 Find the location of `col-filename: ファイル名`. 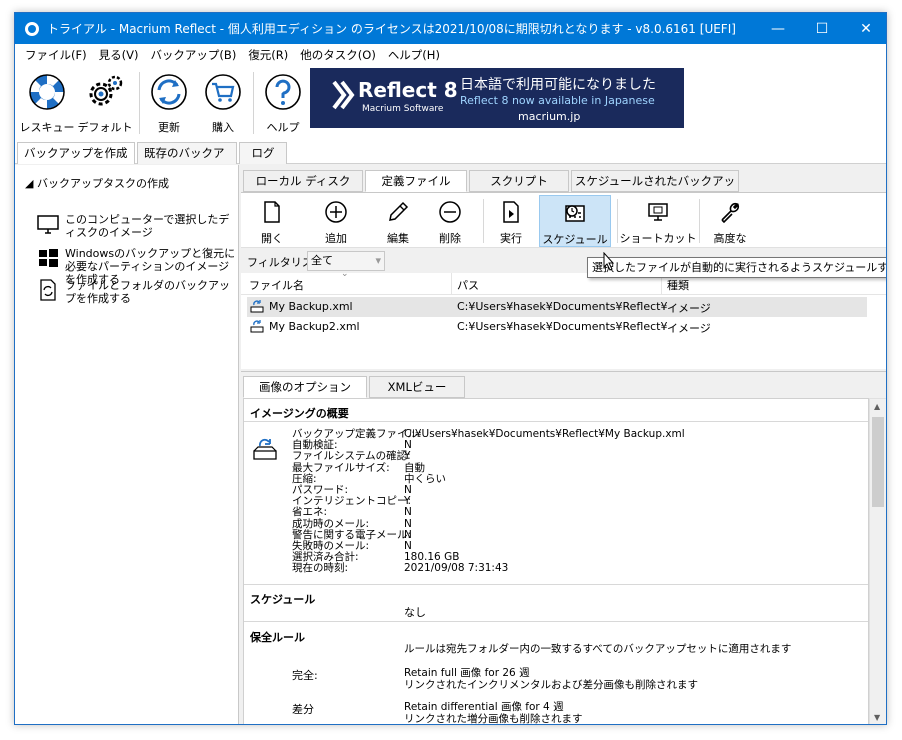

col-filename: ファイル名 is located at coordinates (276, 285).